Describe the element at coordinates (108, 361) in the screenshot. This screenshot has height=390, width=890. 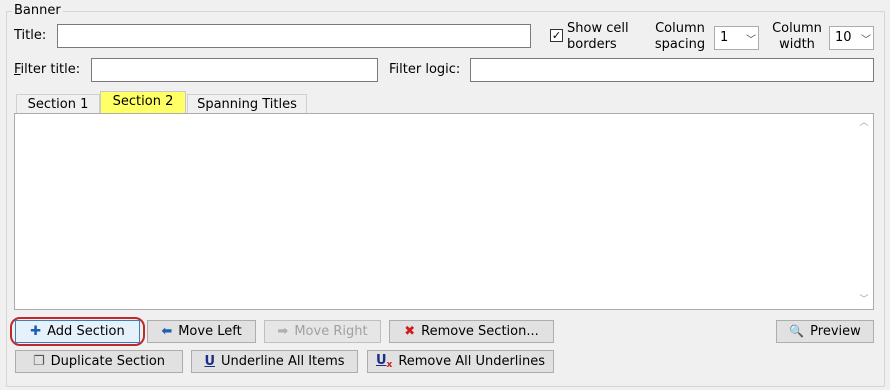
I see `duplicate-section-label: Duplicate Section` at that location.